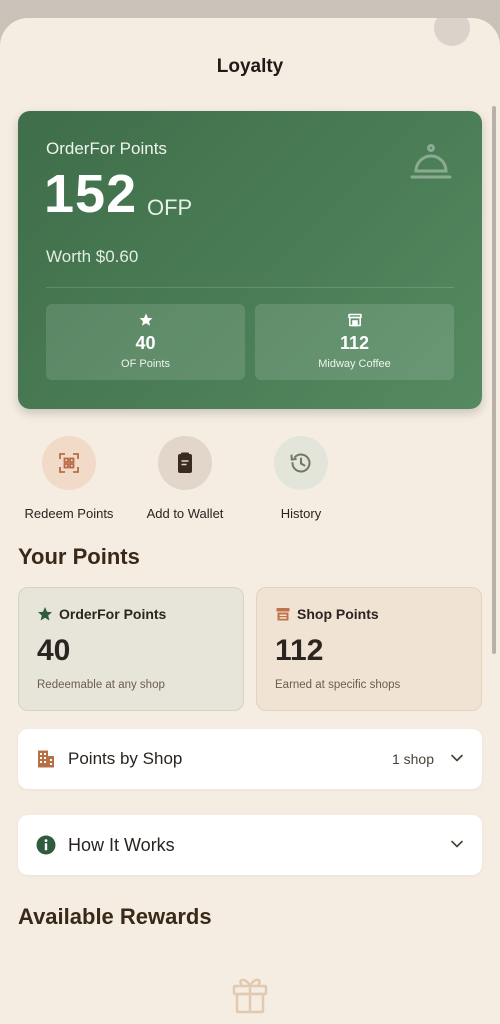  What do you see at coordinates (91, 194) in the screenshot?
I see `balance-value: 152` at bounding box center [91, 194].